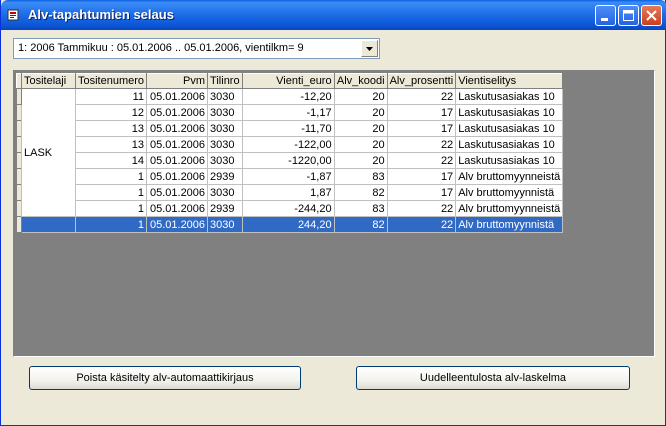 Image resolution: width=666 pixels, height=426 pixels. I want to click on remove-vat-entry-button: Poista käsitelty alv-automaattikirjaus, so click(165, 378).